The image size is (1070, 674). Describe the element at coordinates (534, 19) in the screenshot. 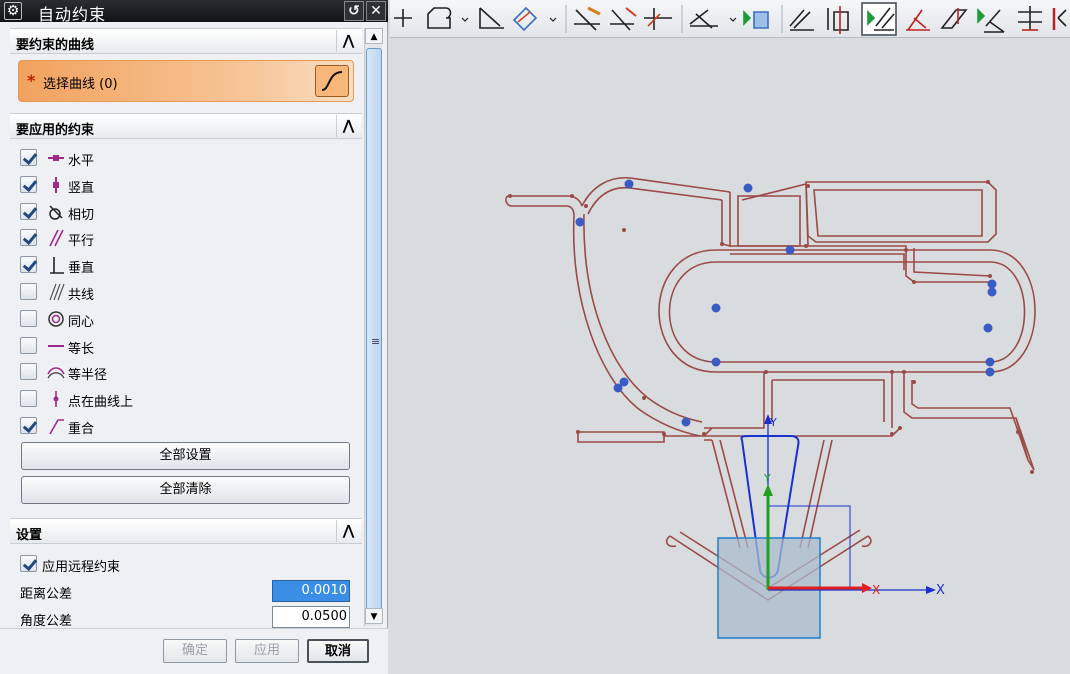

I see `derived-line-icon` at that location.